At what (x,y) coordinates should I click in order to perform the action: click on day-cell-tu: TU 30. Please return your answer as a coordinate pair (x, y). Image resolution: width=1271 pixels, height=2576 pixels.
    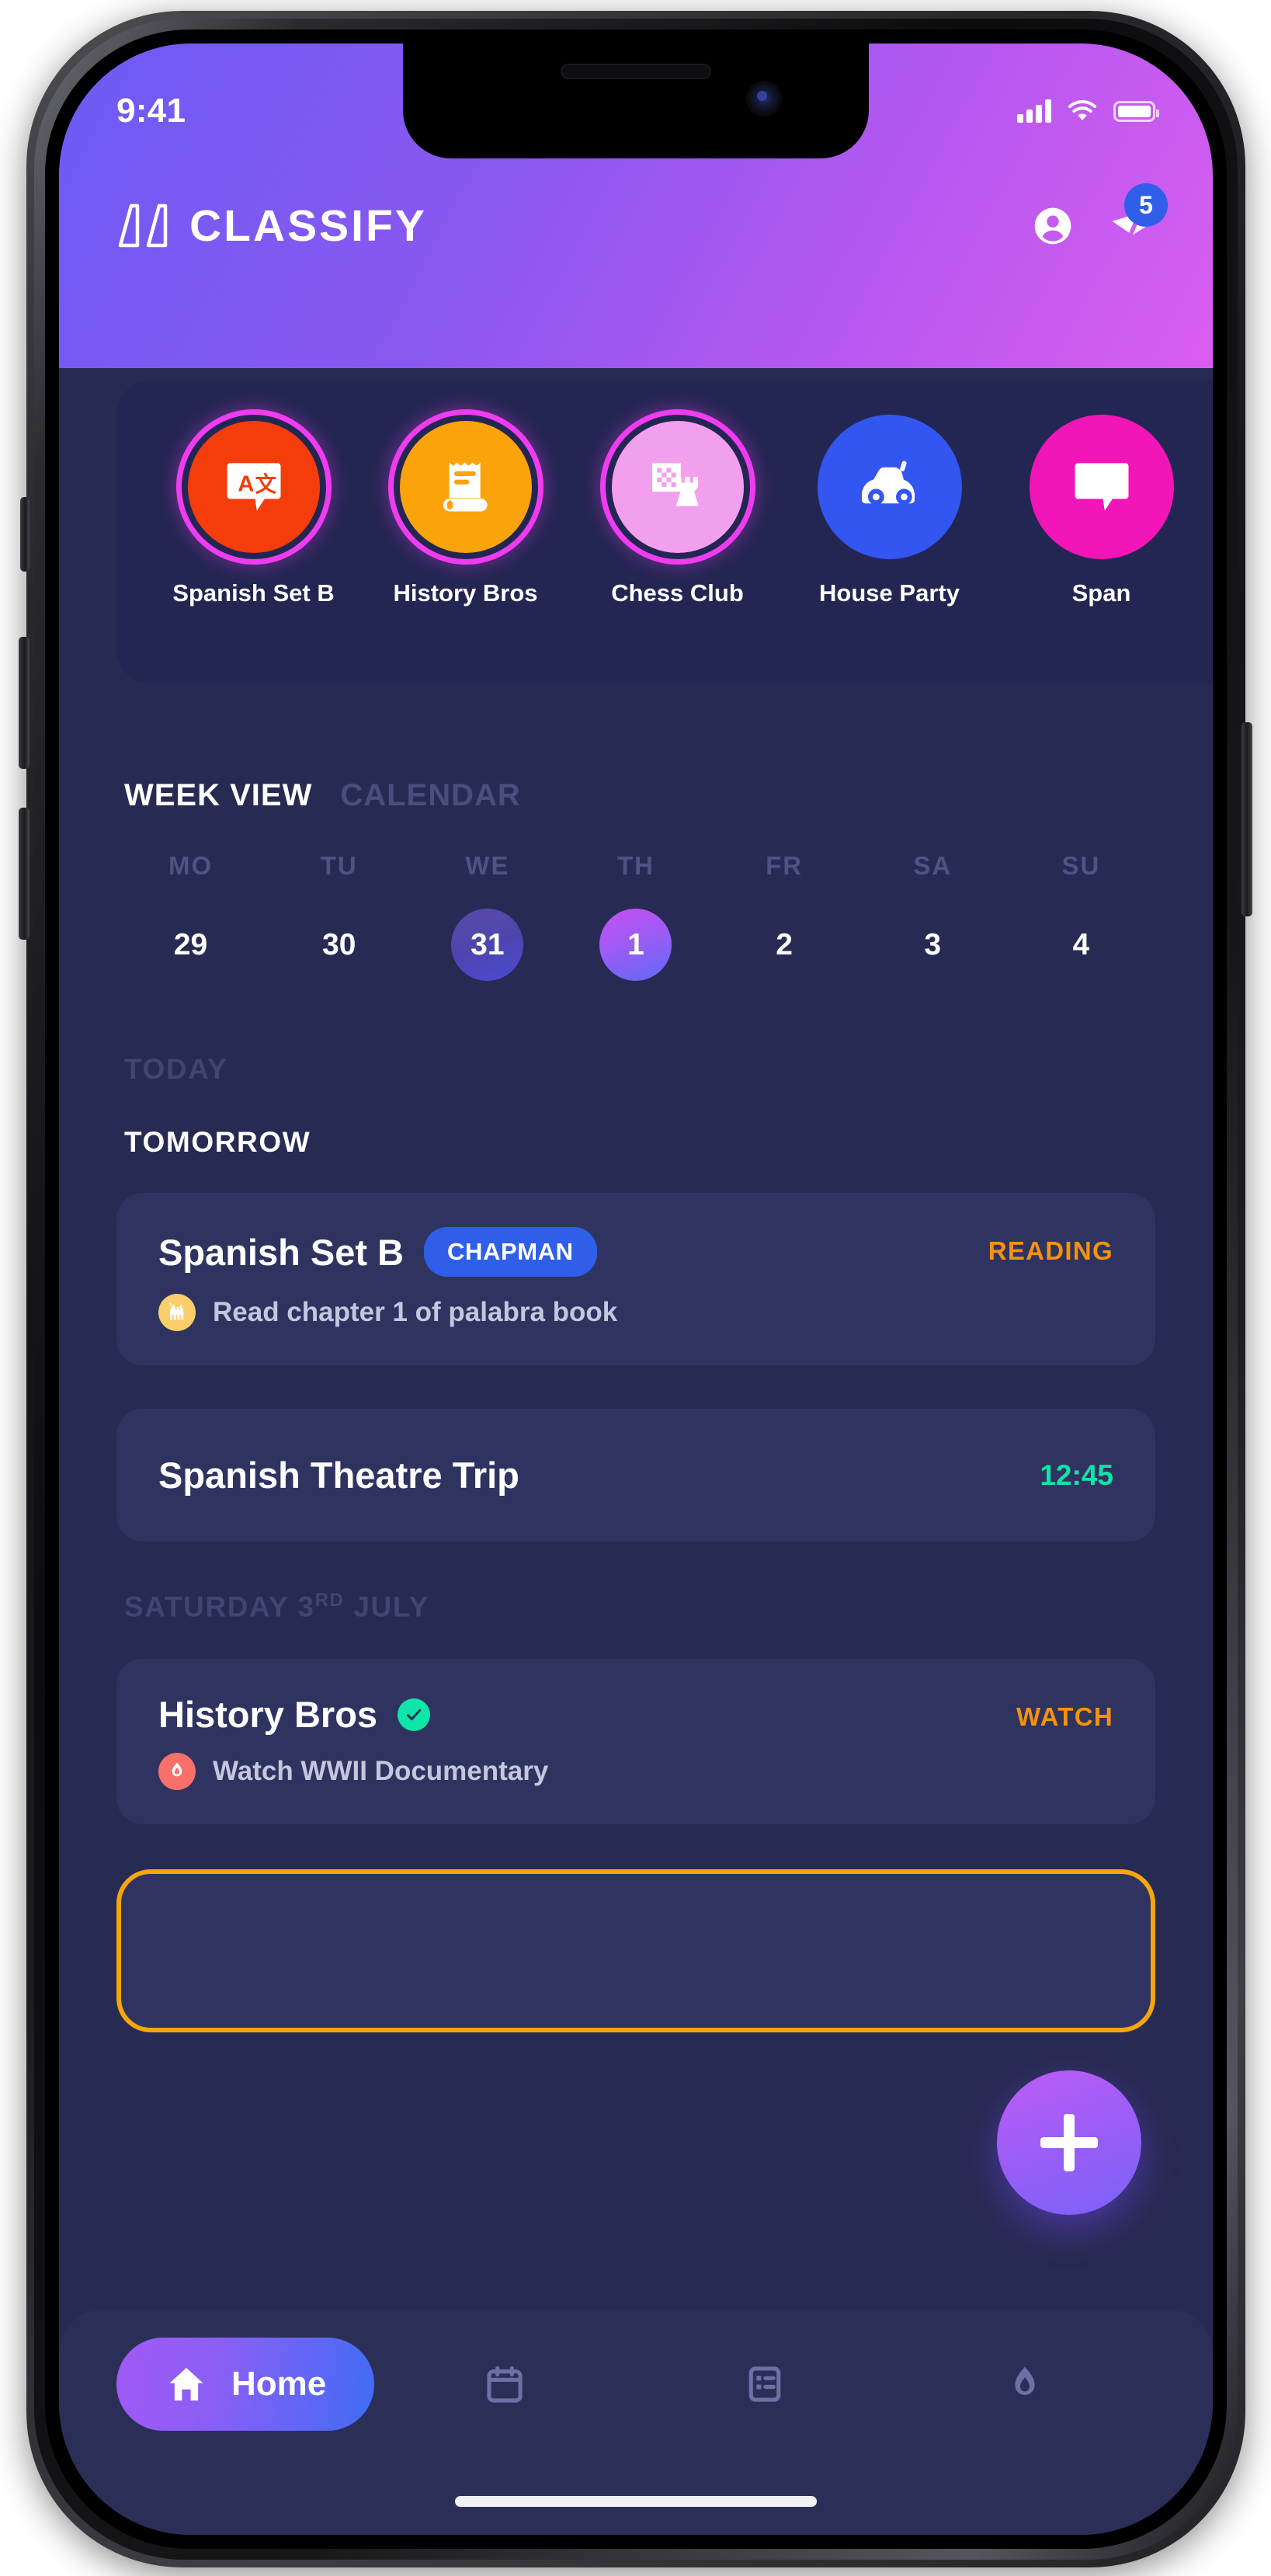
    Looking at the image, I should click on (339, 916).